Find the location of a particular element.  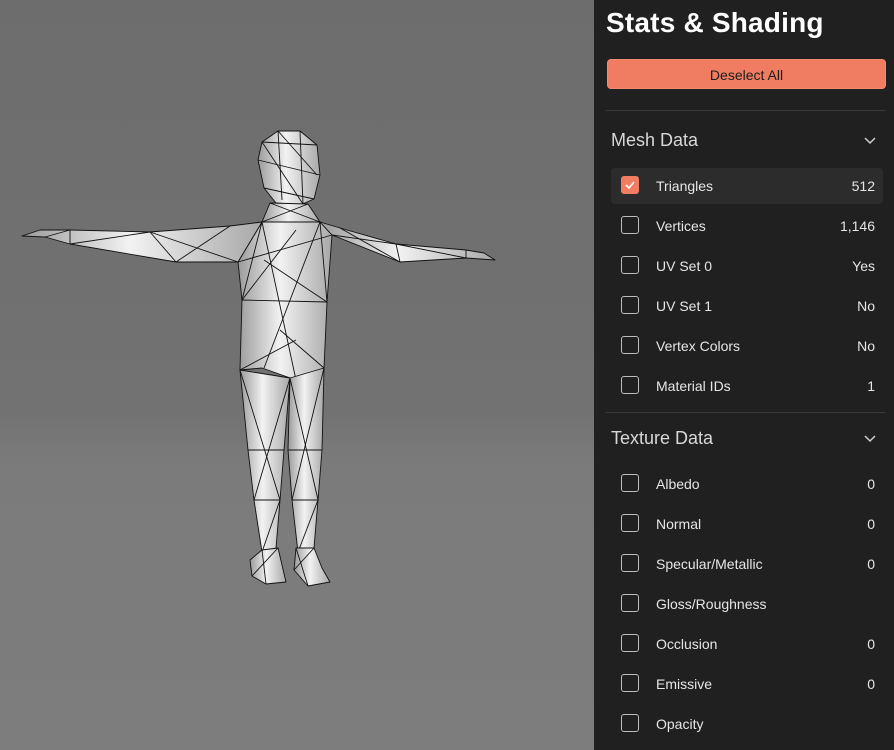

row-value: 1 is located at coordinates (871, 386).